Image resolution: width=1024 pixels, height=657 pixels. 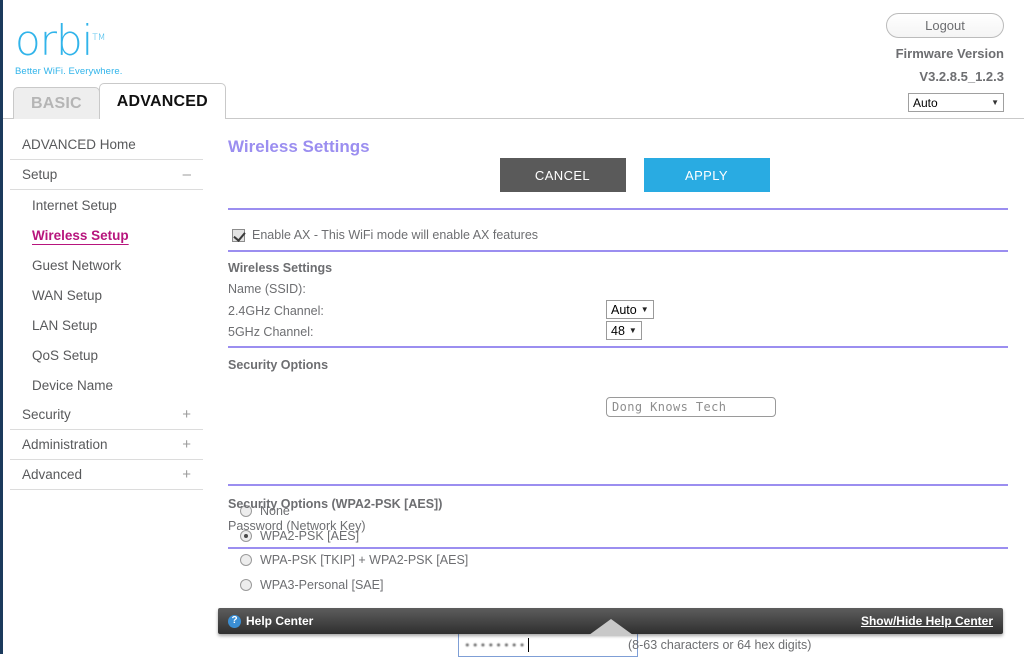 What do you see at coordinates (299, 146) in the screenshot?
I see `page-title: Wireless Settings` at bounding box center [299, 146].